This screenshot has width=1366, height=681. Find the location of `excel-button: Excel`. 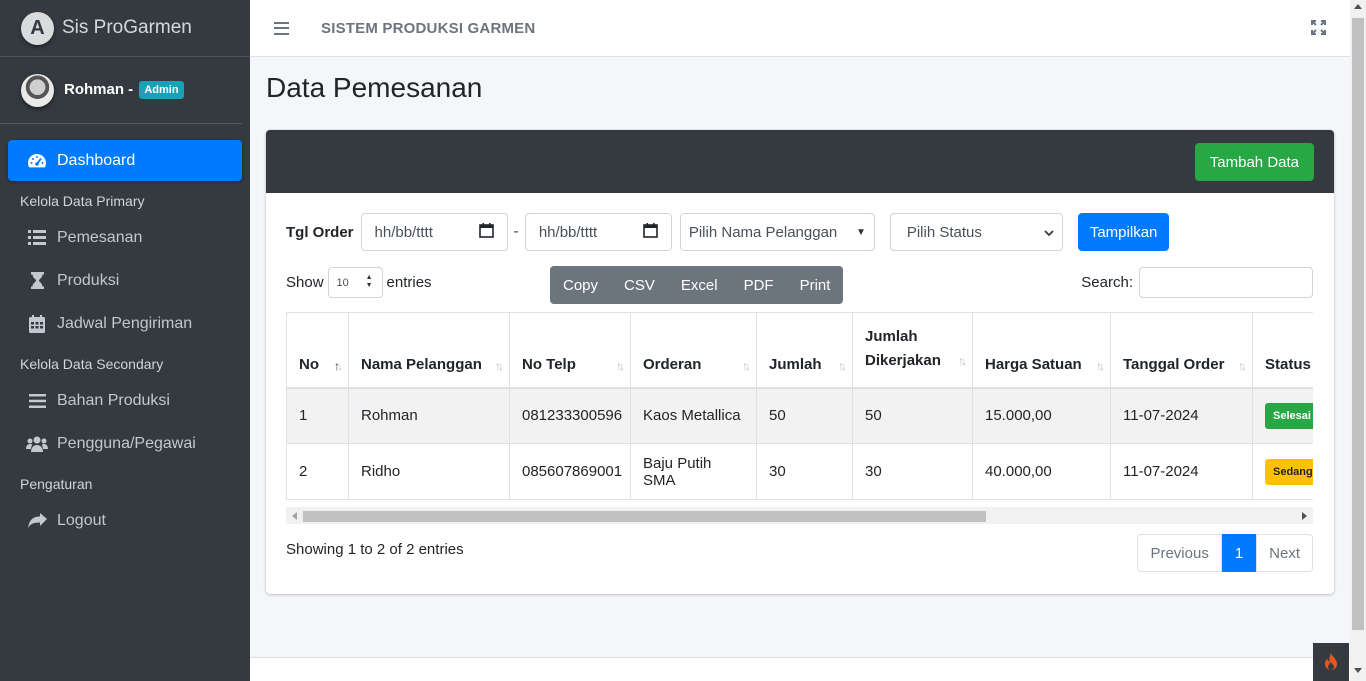

excel-button: Excel is located at coordinates (699, 285).